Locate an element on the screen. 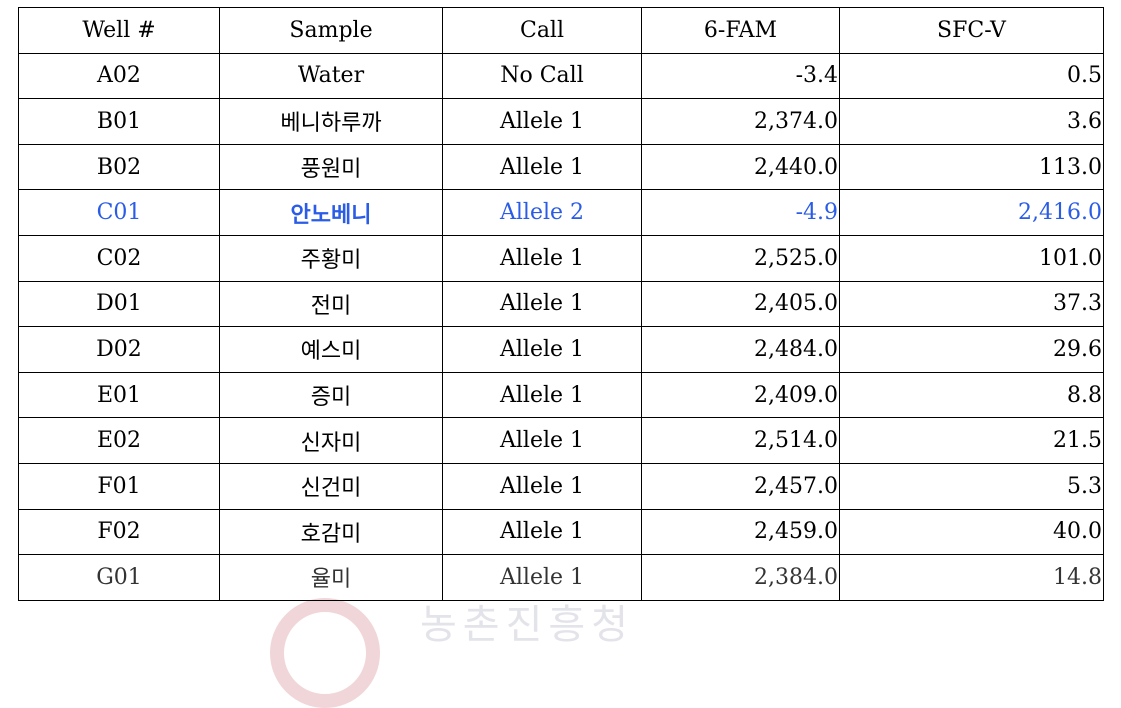 This screenshot has height=708, width=1121. table-row: F01 신건미 Allele 1 2,457.0 5.3 is located at coordinates (561, 486).